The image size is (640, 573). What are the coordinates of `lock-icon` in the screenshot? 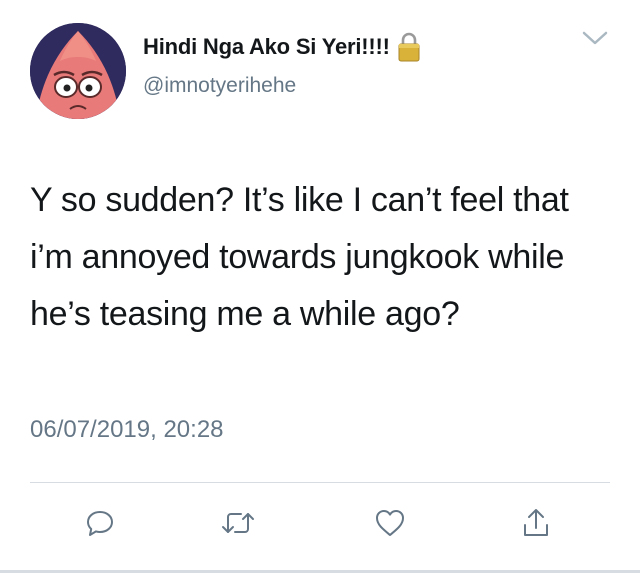 It's located at (409, 47).